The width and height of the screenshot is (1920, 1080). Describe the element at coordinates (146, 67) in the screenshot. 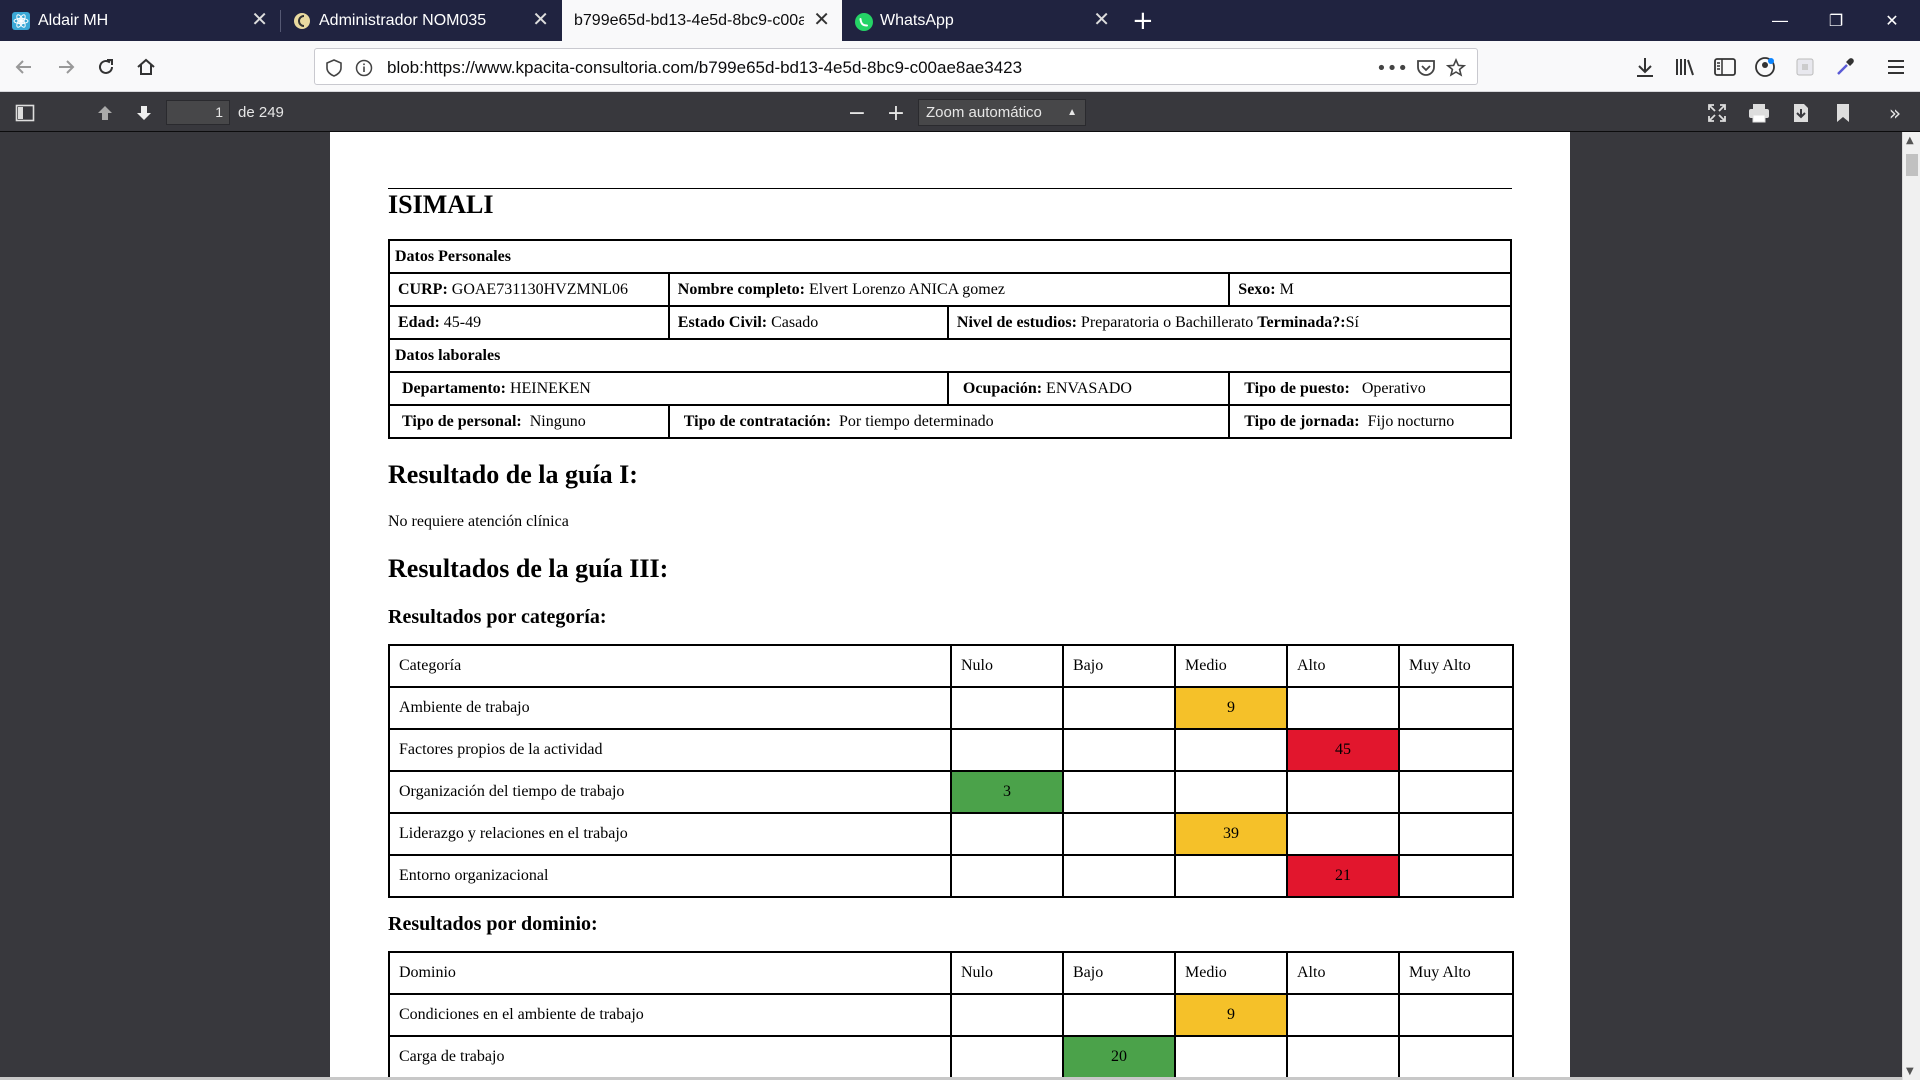

I see `home-icon` at that location.